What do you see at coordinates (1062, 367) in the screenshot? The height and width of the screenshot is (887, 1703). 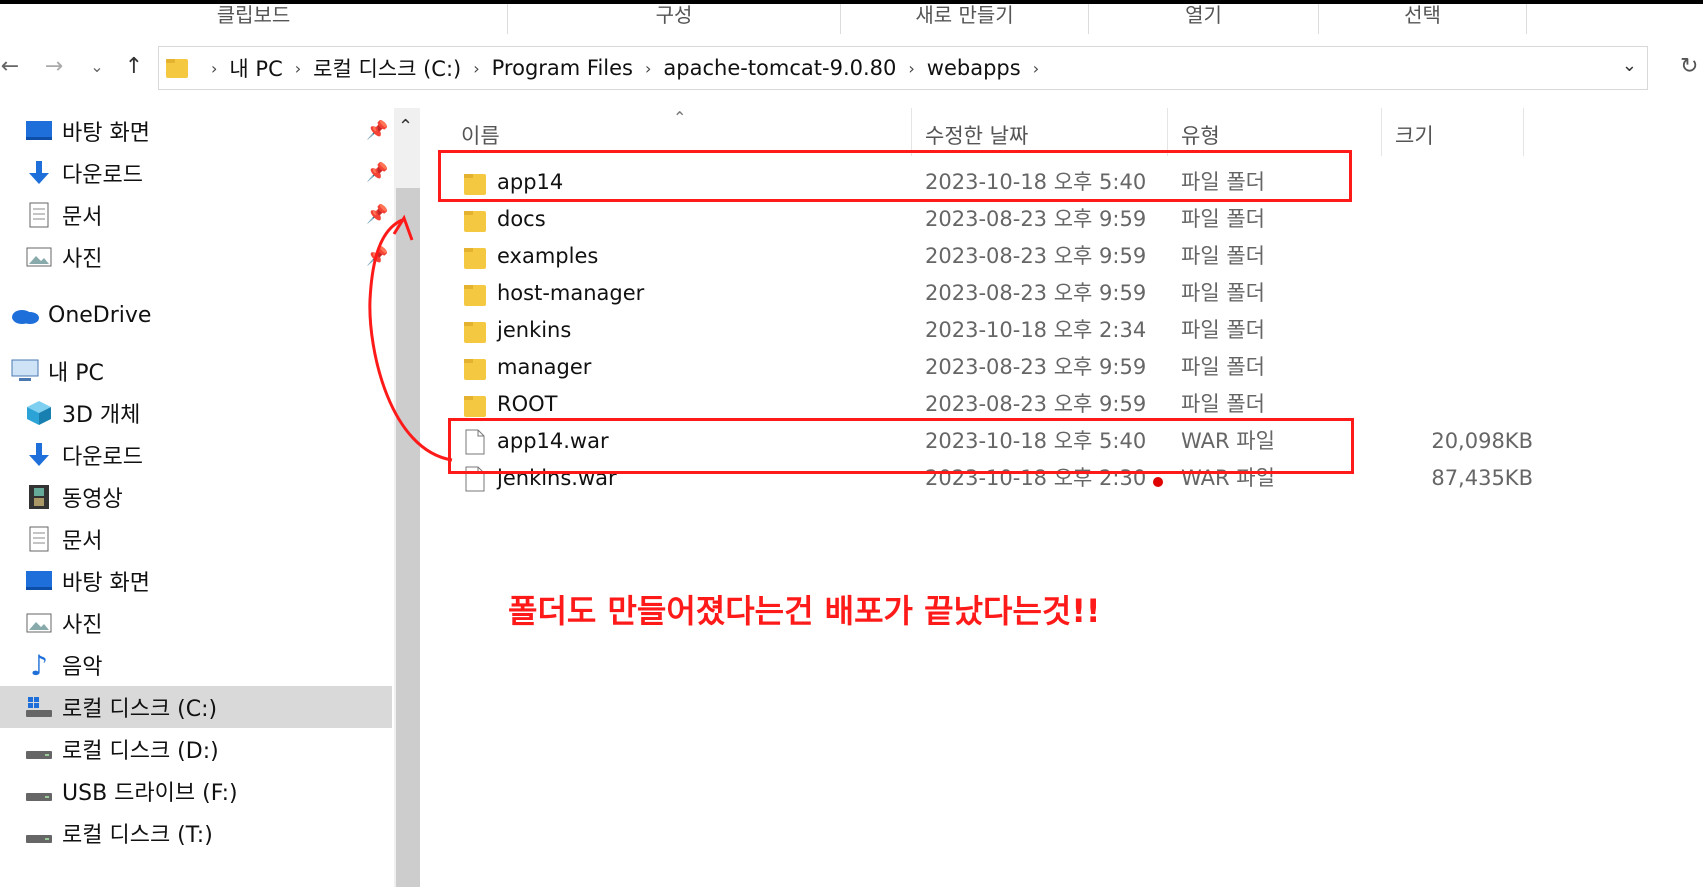 I see `file-row-manager: manager 2023-08-23 오후 9:59 파일 폴더` at bounding box center [1062, 367].